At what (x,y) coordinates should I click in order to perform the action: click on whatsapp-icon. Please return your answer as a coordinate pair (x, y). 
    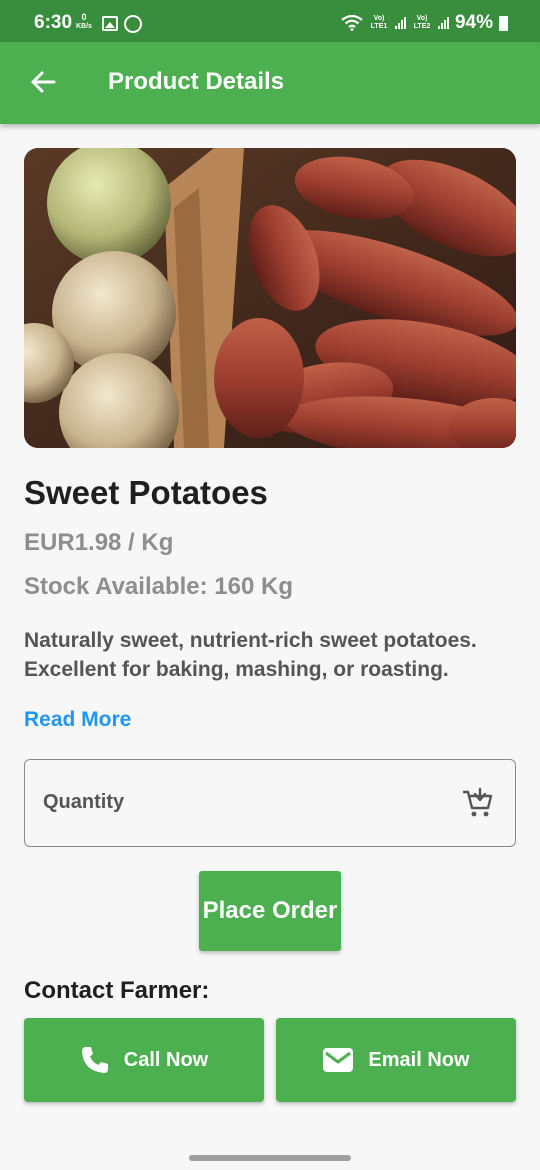
    Looking at the image, I should click on (133, 24).